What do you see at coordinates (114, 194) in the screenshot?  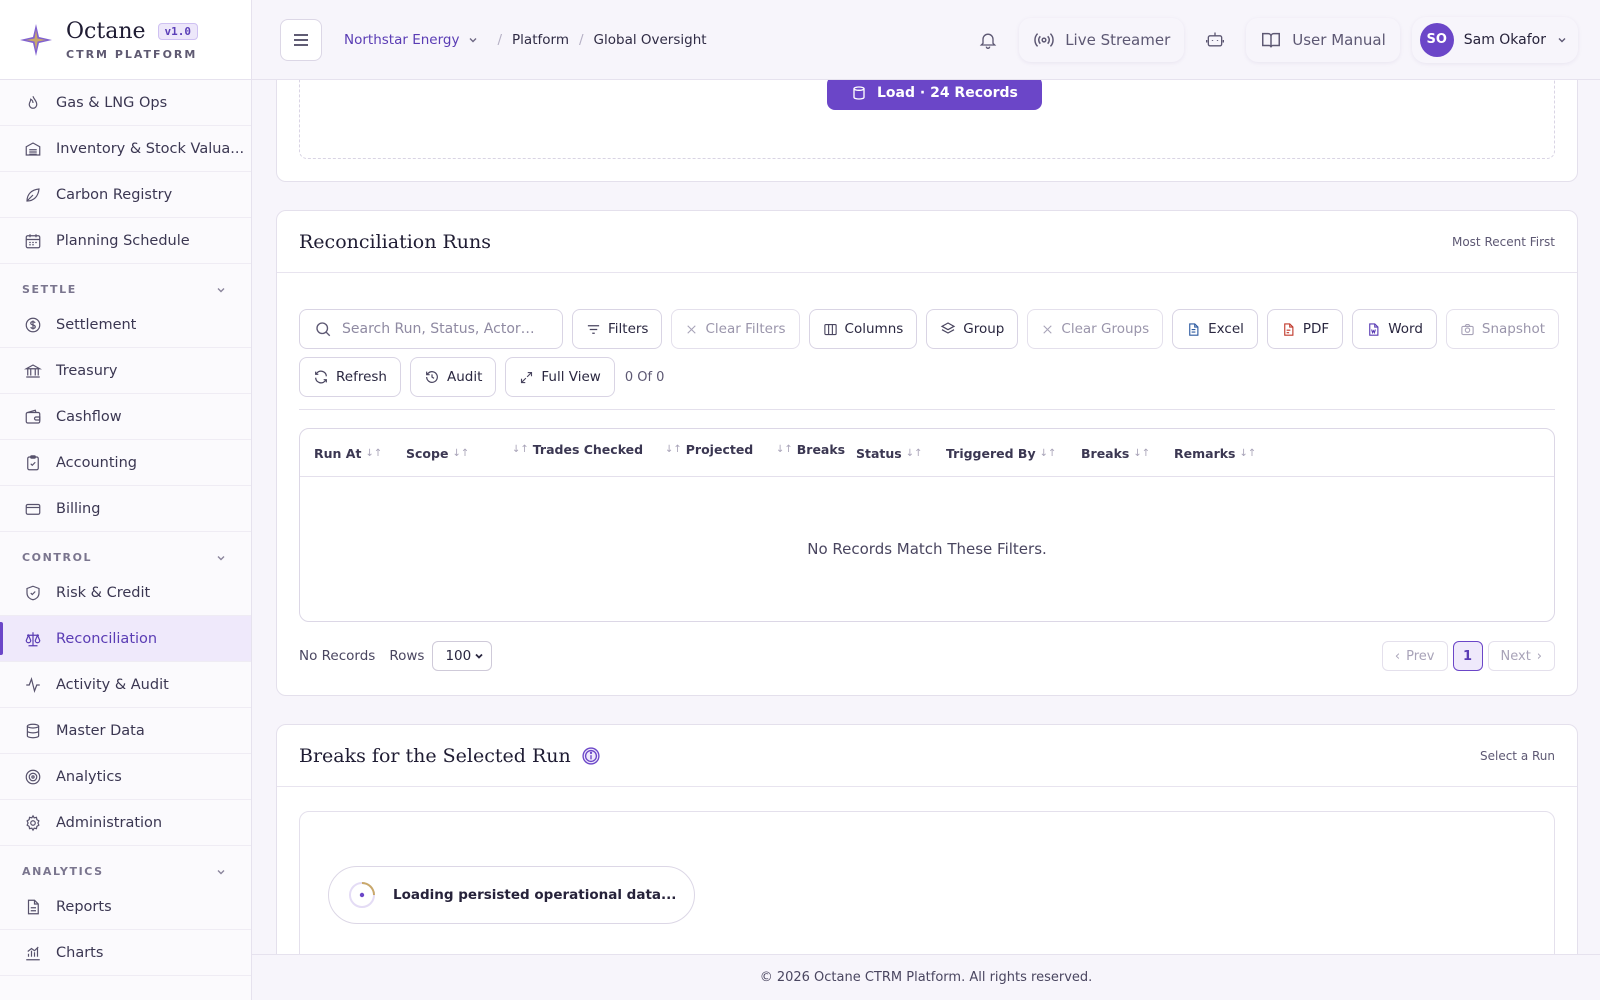 I see `sidebar-item-label: Carbon Registry` at bounding box center [114, 194].